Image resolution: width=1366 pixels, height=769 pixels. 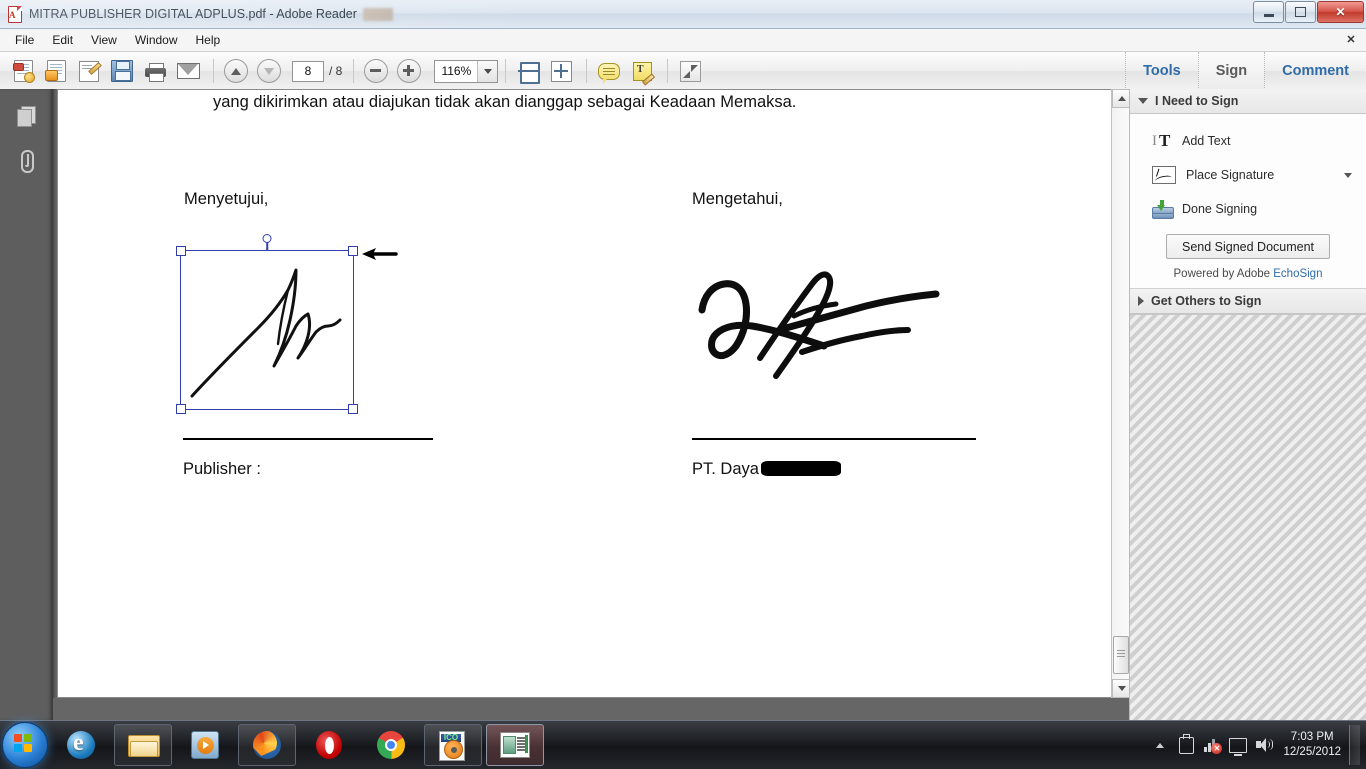 What do you see at coordinates (515, 745) in the screenshot?
I see `taskbar-item-publisher-app` at bounding box center [515, 745].